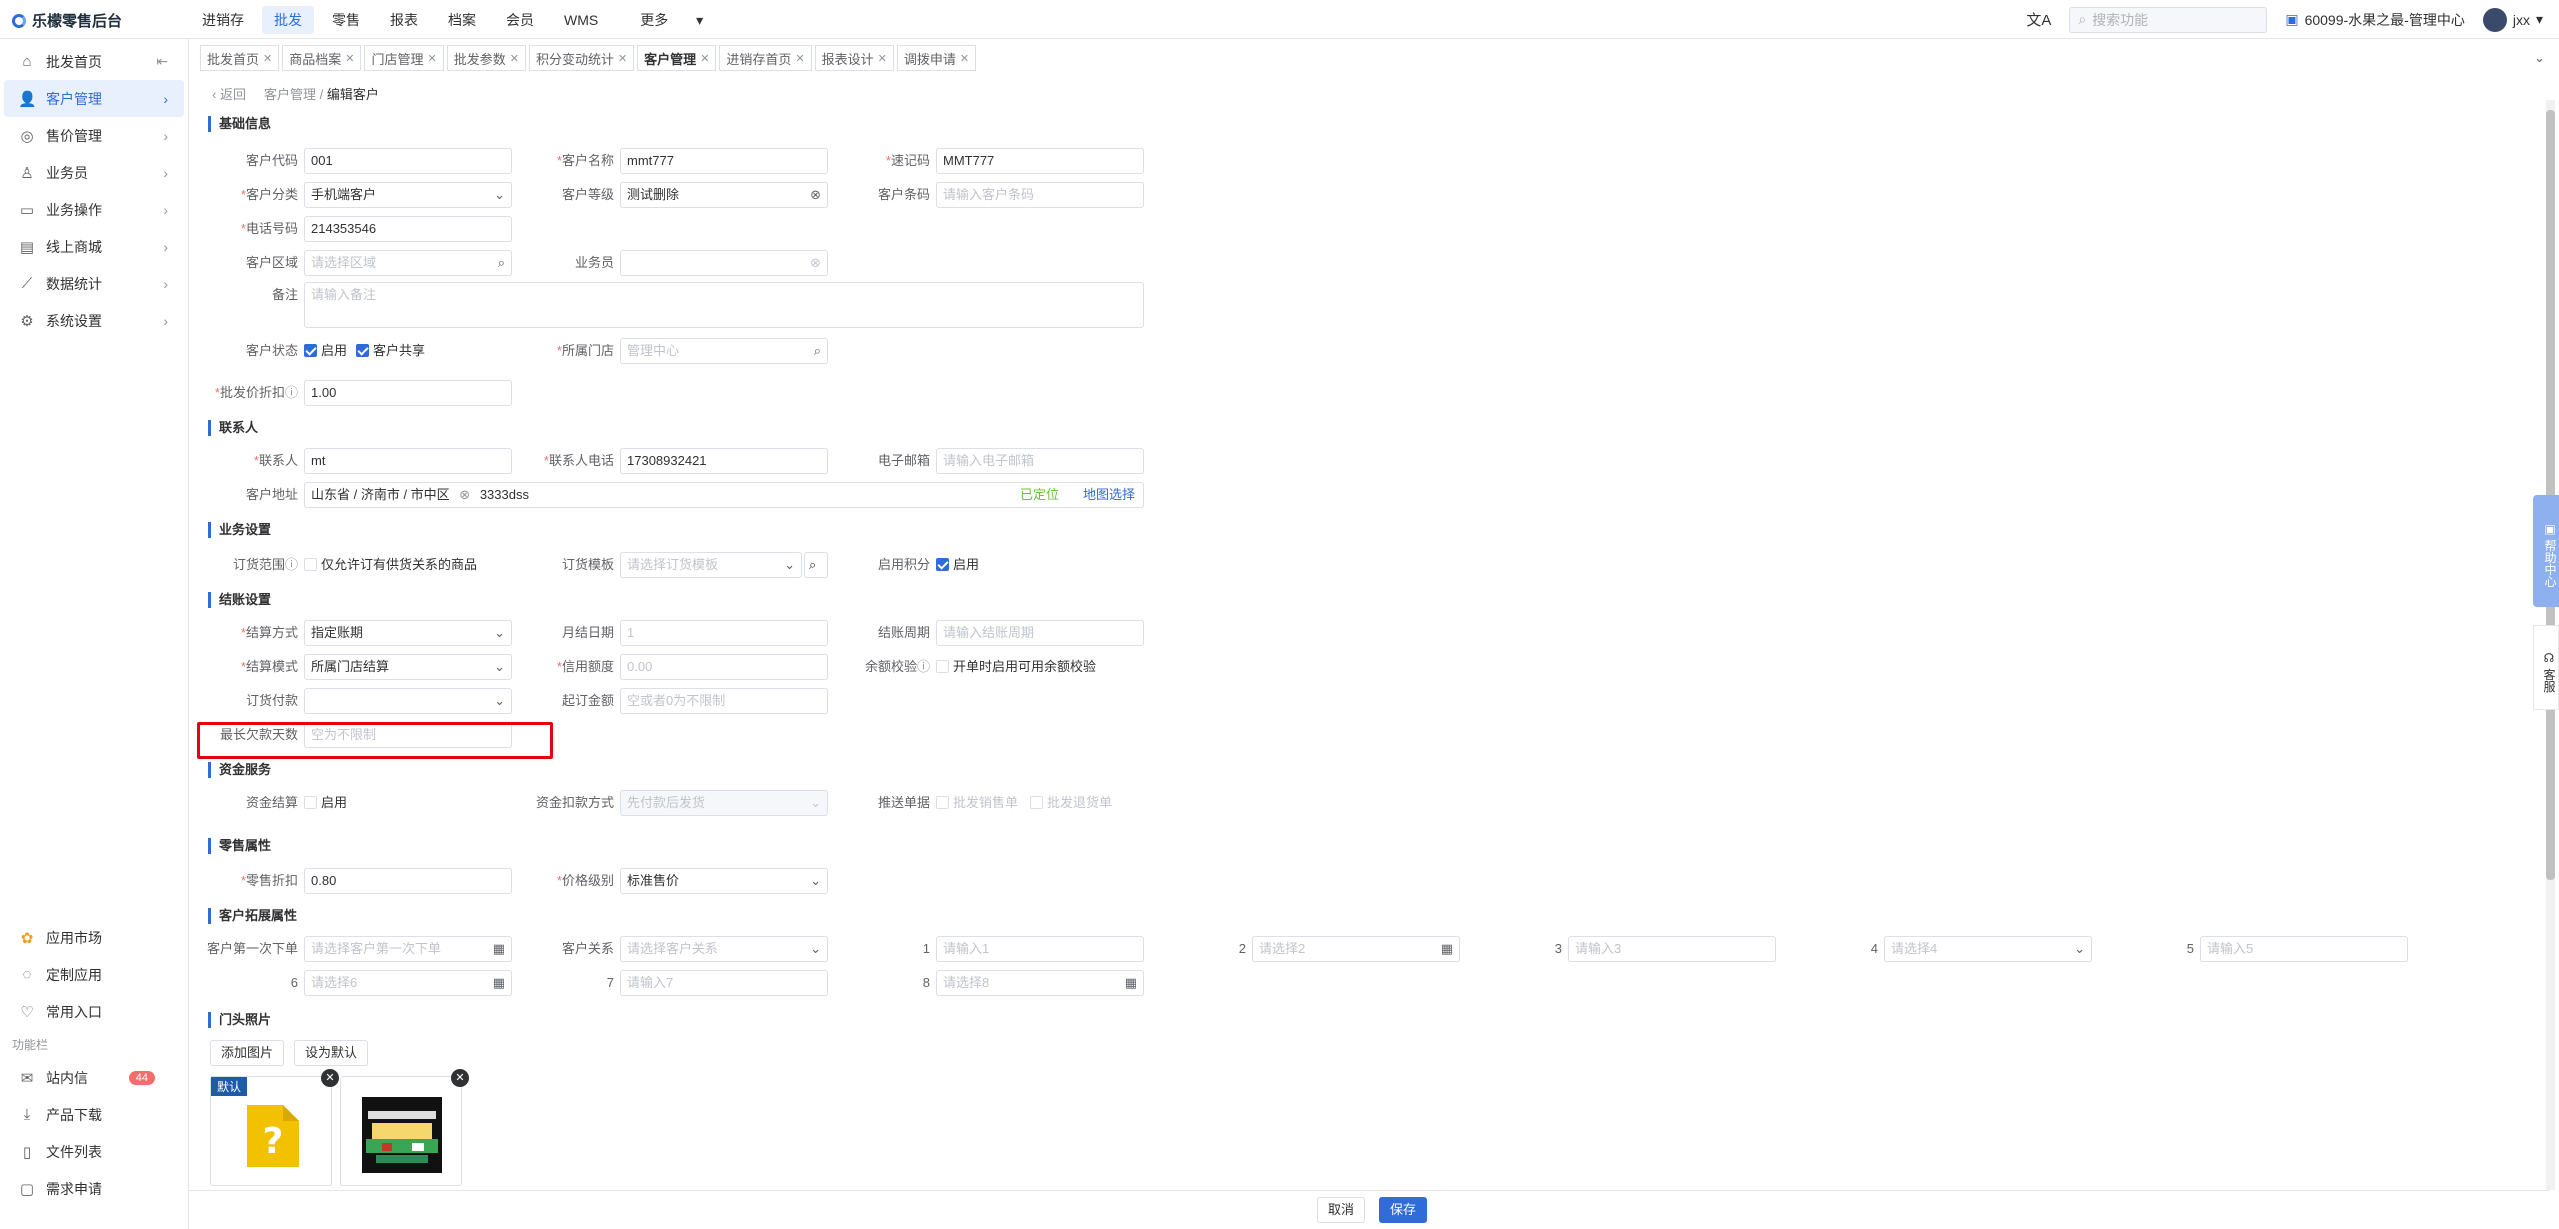  What do you see at coordinates (408, 195) in the screenshot?
I see `customer-category-select: 手机端客户 ⌄` at bounding box center [408, 195].